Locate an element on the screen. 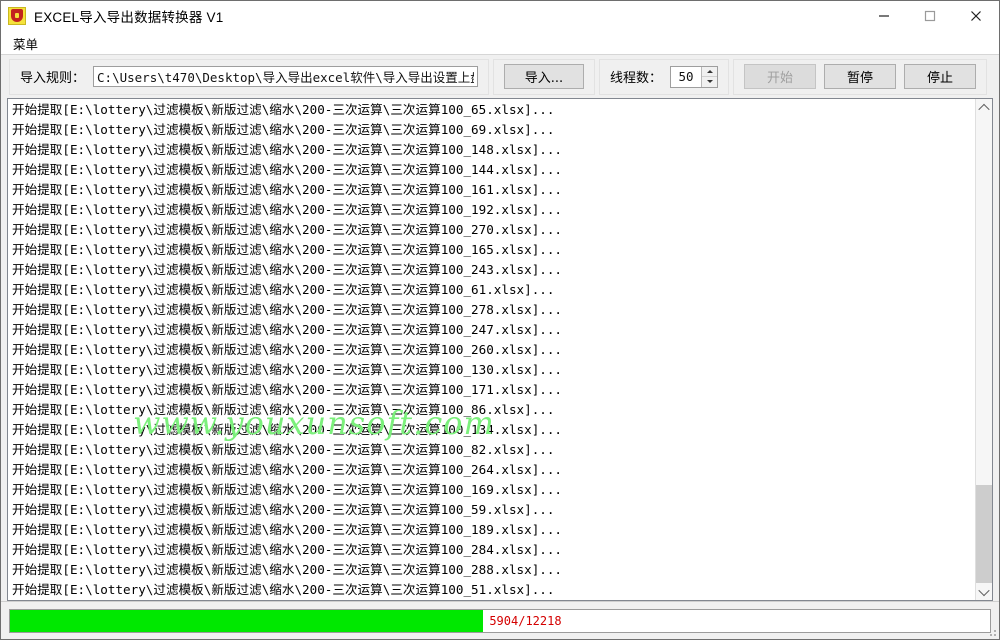 This screenshot has width=1000, height=640. close-button is located at coordinates (976, 16).